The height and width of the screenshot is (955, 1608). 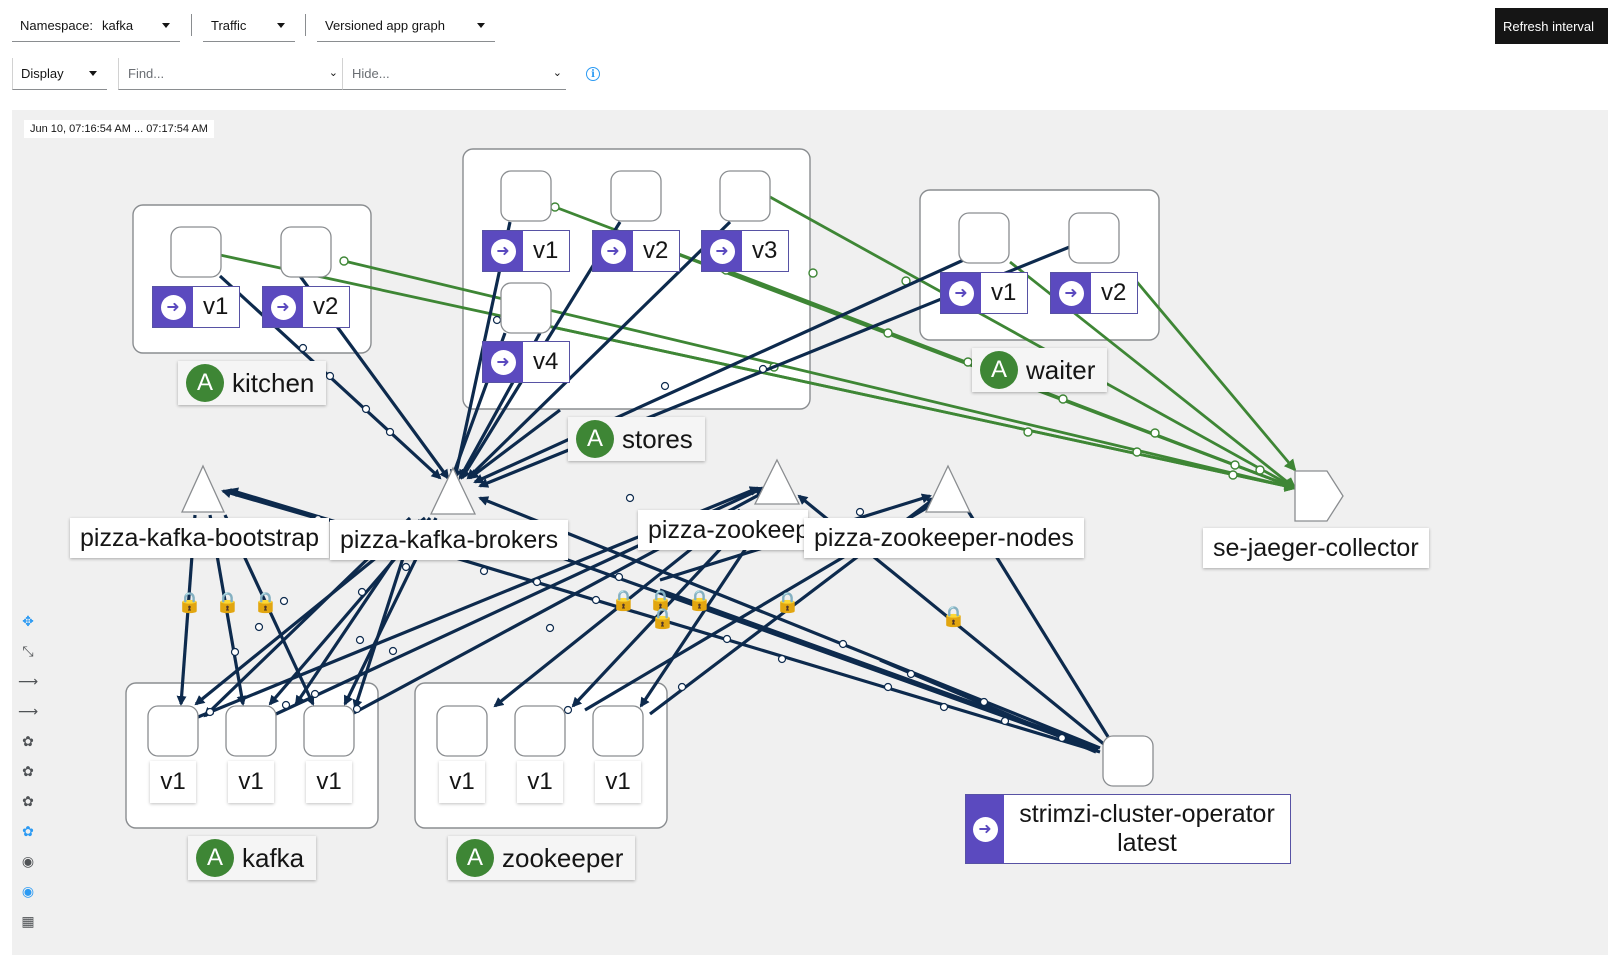 What do you see at coordinates (252, 383) in the screenshot?
I see `app-label-kitchen: A kitchen` at bounding box center [252, 383].